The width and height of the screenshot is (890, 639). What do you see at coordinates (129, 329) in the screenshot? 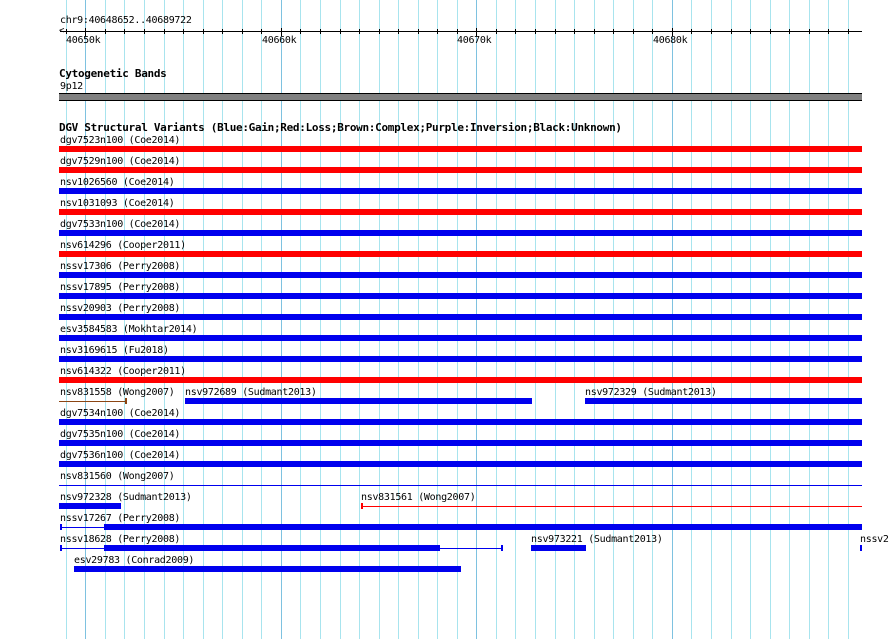
I see `variant-label: esv3584583 (Mokhtar2014)` at bounding box center [129, 329].